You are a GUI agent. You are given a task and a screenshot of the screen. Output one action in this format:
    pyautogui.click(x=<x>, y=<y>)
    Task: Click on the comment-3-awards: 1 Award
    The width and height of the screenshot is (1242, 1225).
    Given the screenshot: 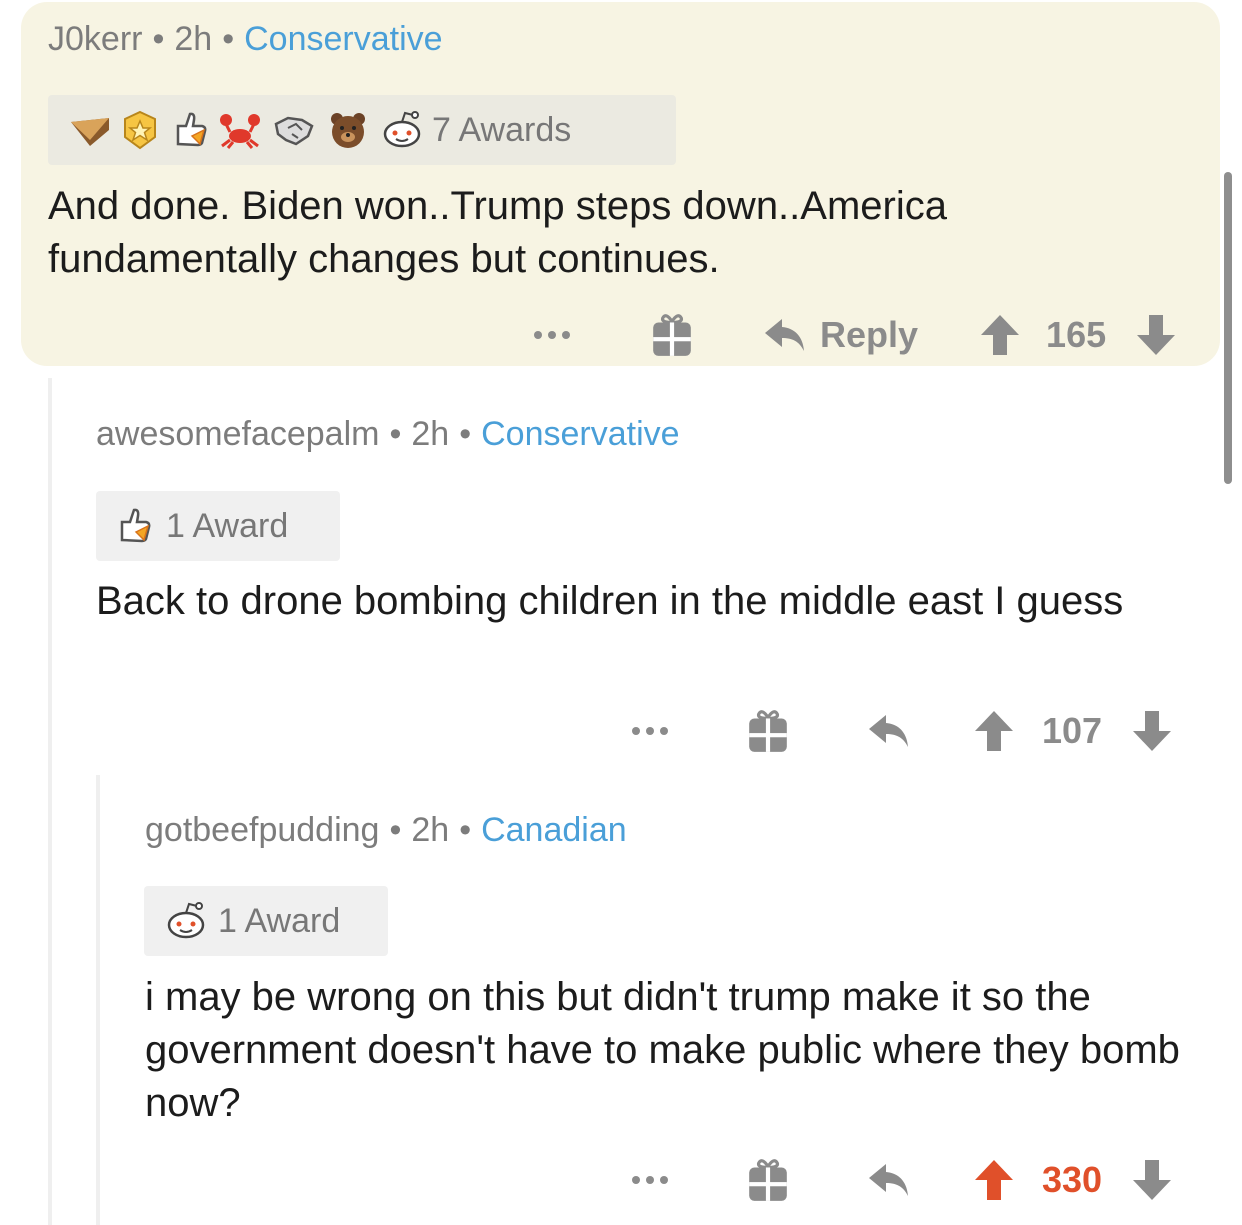 What is the action you would take?
    pyautogui.click(x=266, y=921)
    